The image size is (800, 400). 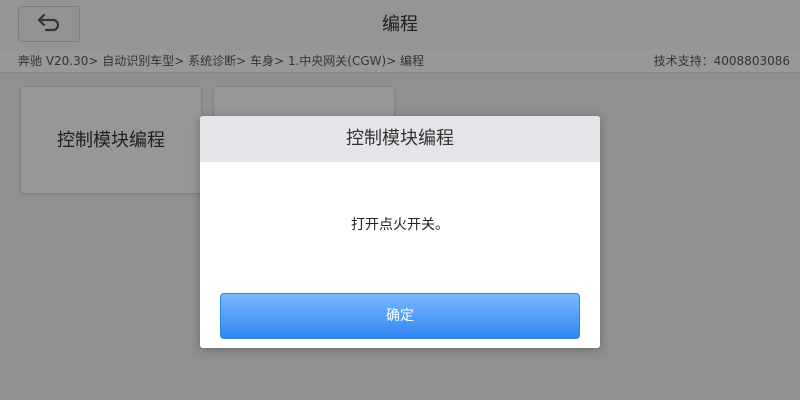 What do you see at coordinates (400, 316) in the screenshot?
I see `ok-button: 确定` at bounding box center [400, 316].